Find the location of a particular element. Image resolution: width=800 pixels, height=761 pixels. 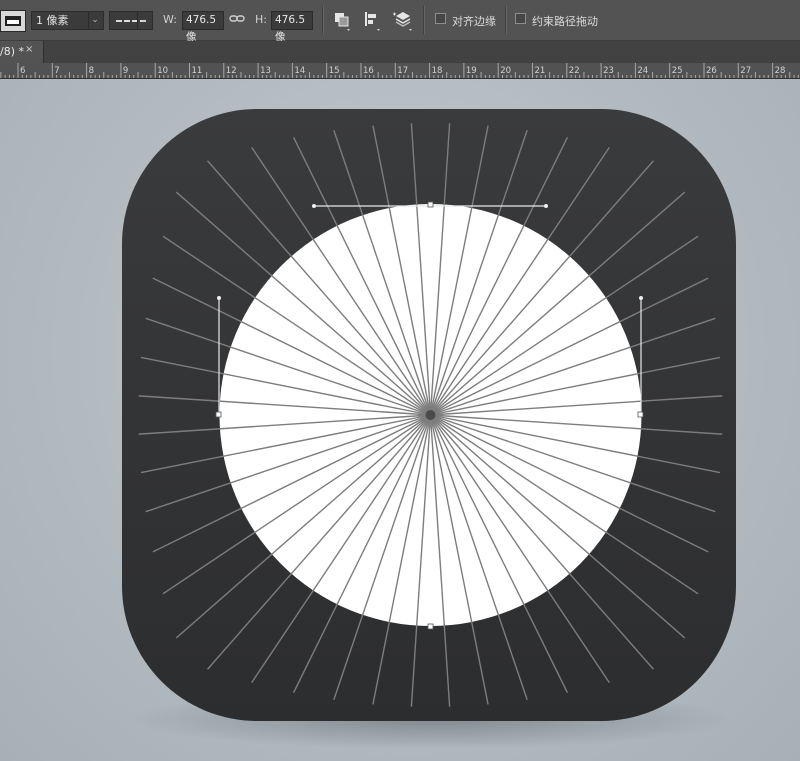

document-tab: /8) * × is located at coordinates (22, 52).